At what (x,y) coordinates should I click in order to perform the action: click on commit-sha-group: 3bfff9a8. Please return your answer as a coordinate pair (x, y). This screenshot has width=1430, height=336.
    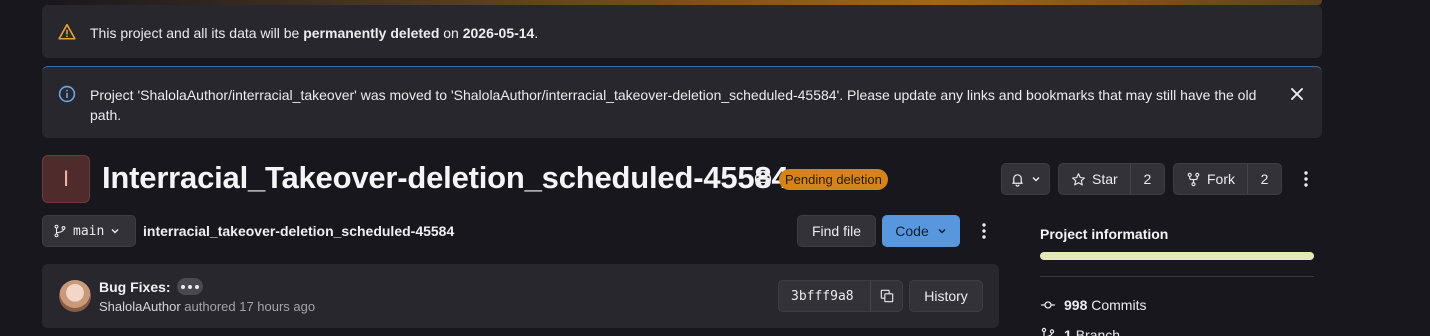
    Looking at the image, I should click on (840, 296).